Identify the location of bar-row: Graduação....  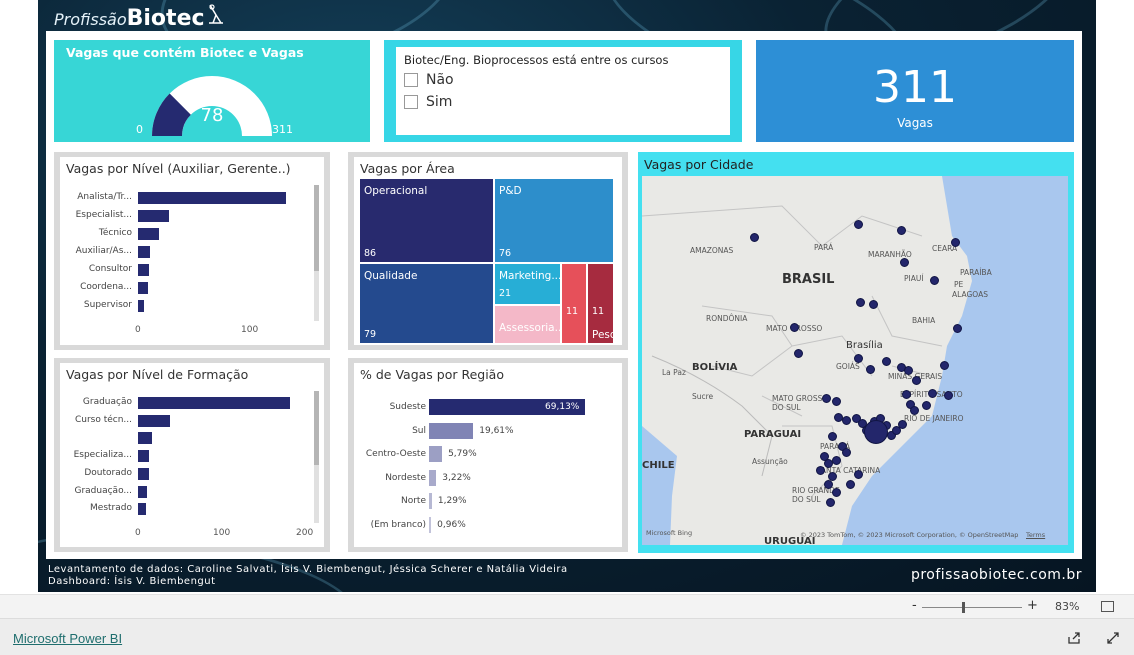
(191, 491).